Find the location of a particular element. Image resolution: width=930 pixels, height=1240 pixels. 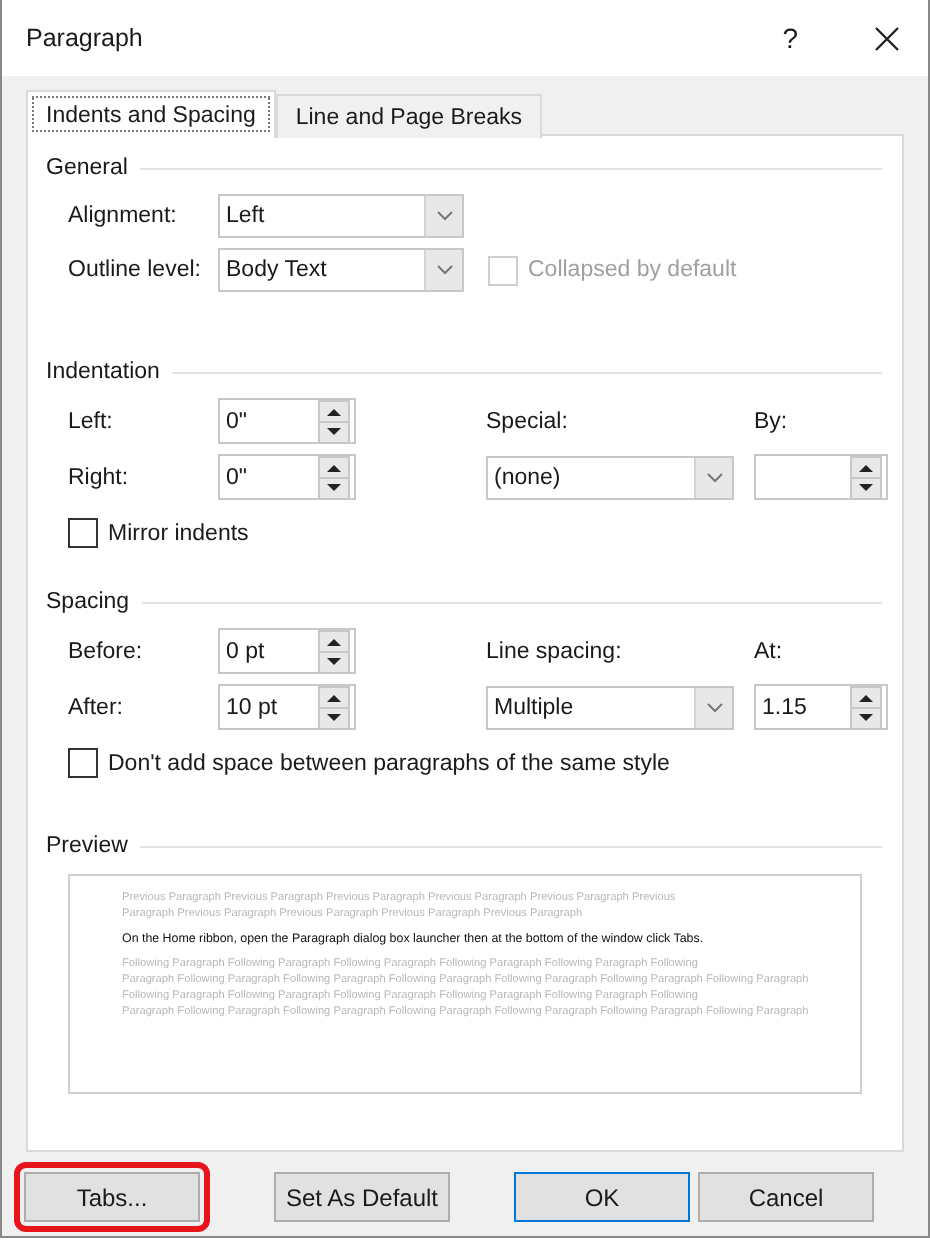

field-label: Outline level: is located at coordinates (135, 270).